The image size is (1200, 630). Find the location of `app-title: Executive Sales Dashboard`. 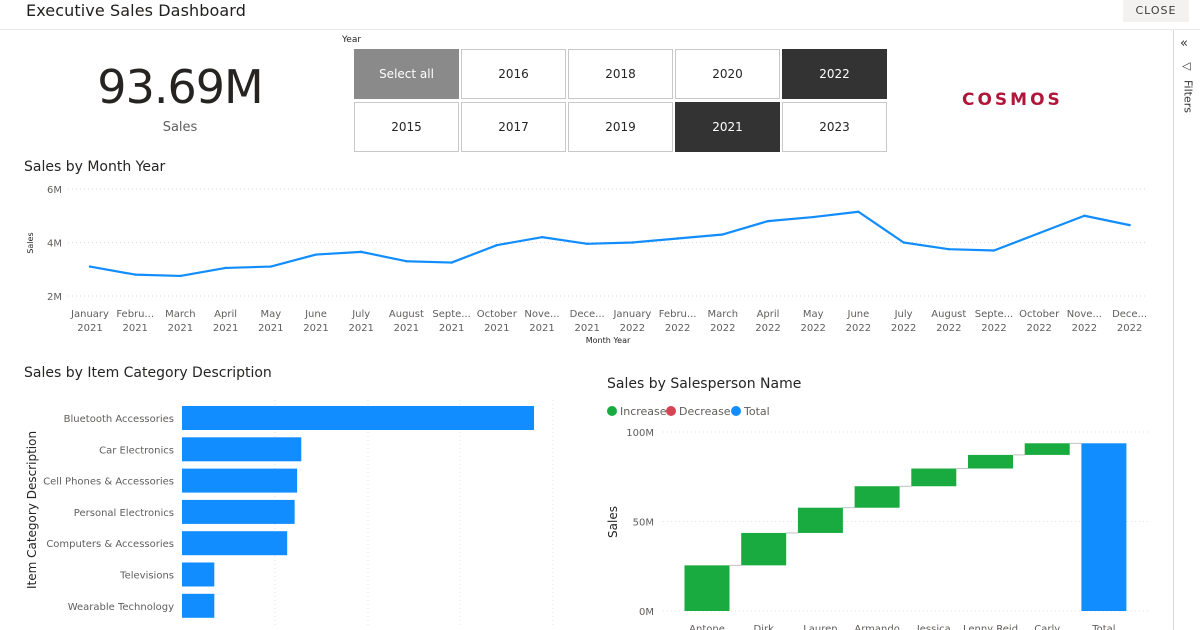

app-title: Executive Sales Dashboard is located at coordinates (136, 10).